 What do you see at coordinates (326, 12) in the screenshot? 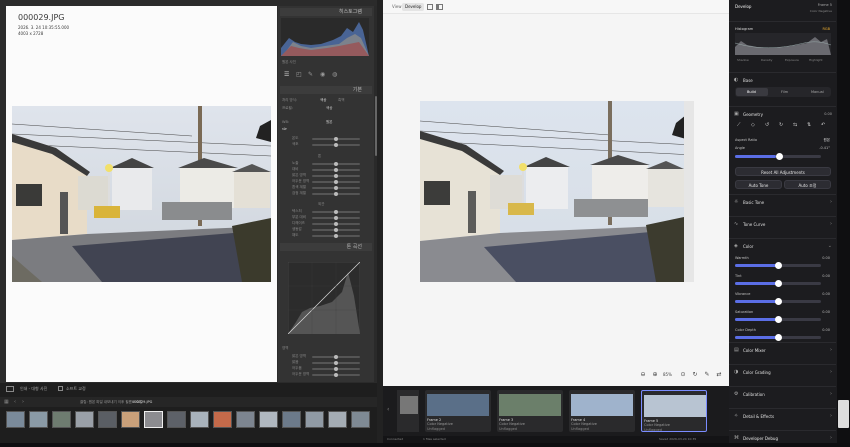
I see `histogram-header: 히스토그램` at bounding box center [326, 12].